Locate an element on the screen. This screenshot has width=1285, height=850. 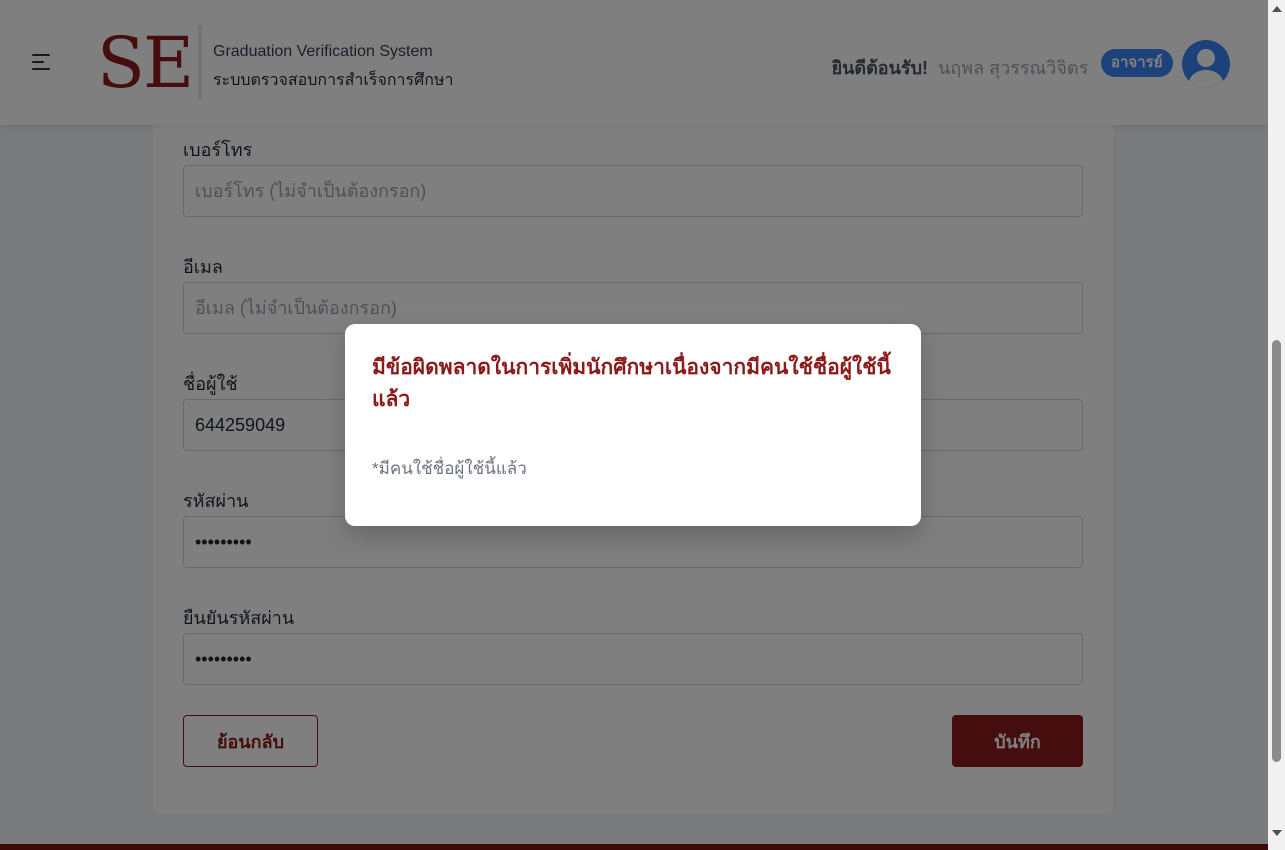
scroll-down-arrow-icon is located at coordinates (1277, 833).